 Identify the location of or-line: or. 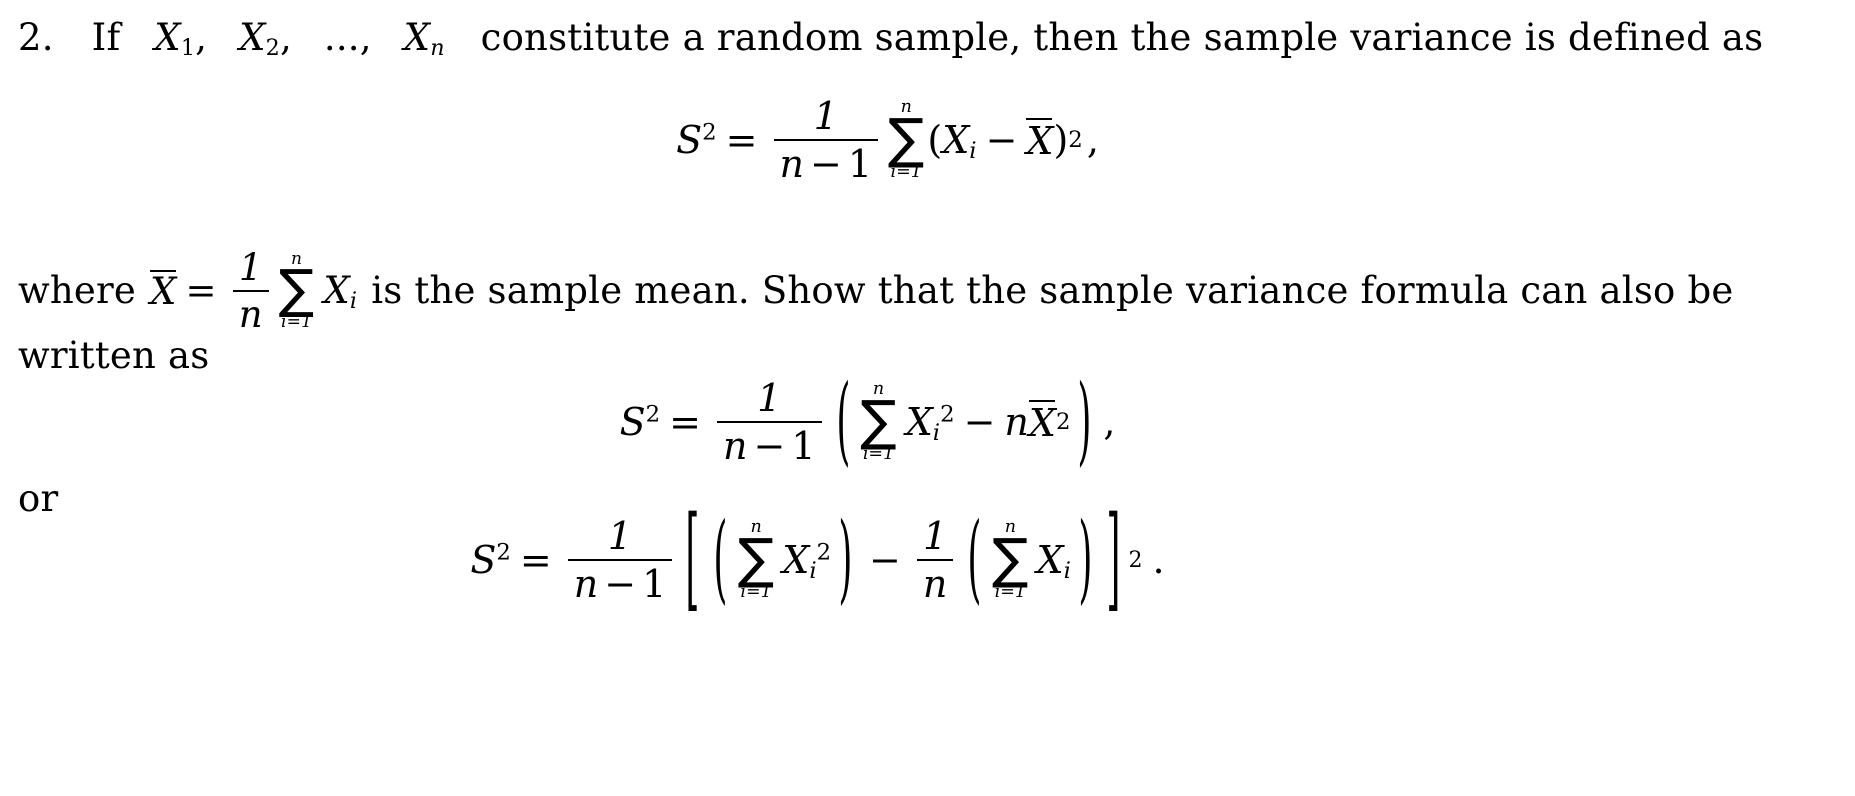
(38, 498).